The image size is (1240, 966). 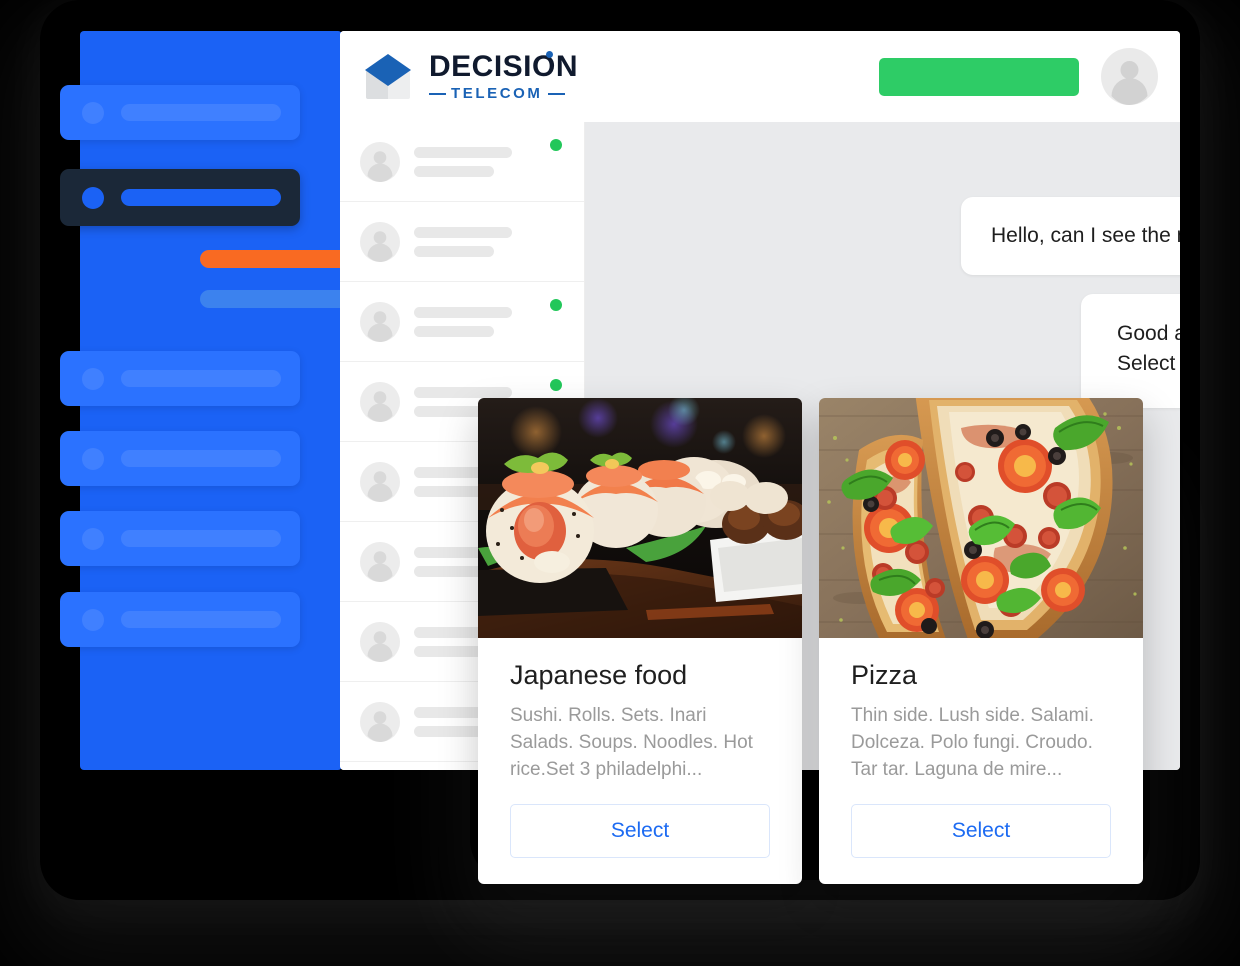 I want to click on card-title: Pizza, so click(x=884, y=675).